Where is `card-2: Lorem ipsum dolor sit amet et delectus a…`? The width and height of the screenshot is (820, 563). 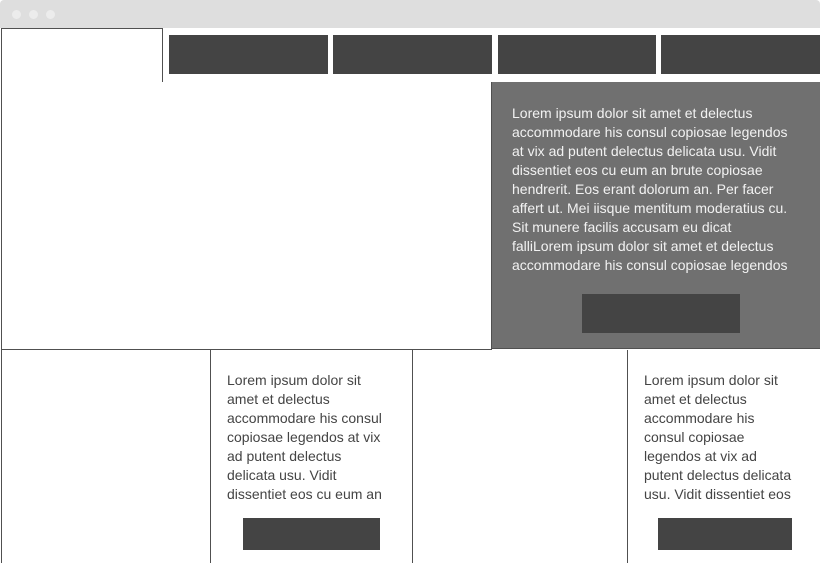 card-2: Lorem ipsum dolor sit amet et delectus a… is located at coordinates (724, 456).